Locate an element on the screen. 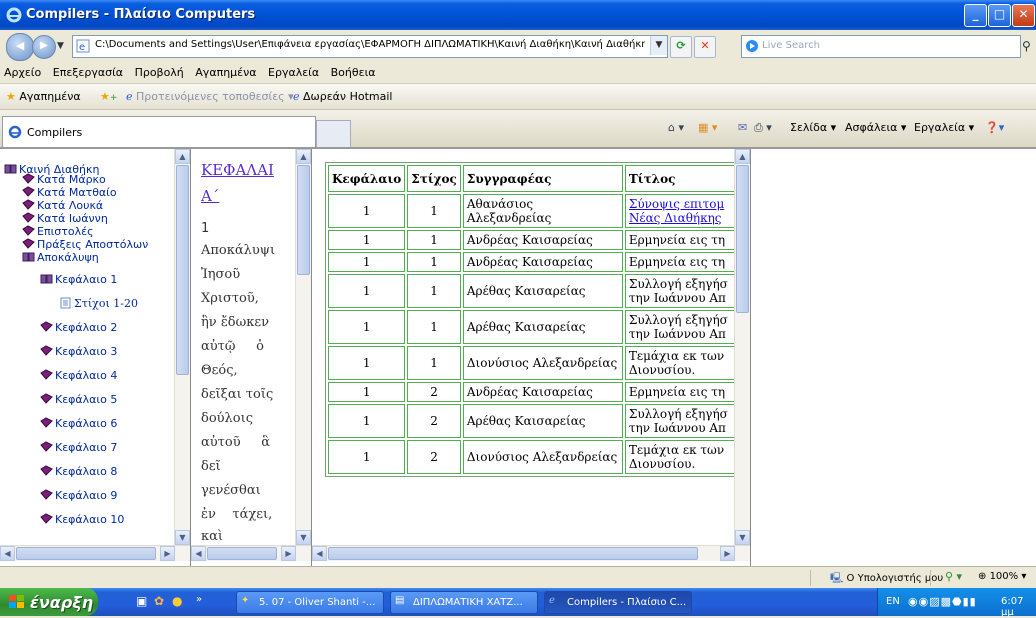 This screenshot has width=1036, height=618. text-vertical-scrollbar: ▲ ▼ is located at coordinates (303, 347).